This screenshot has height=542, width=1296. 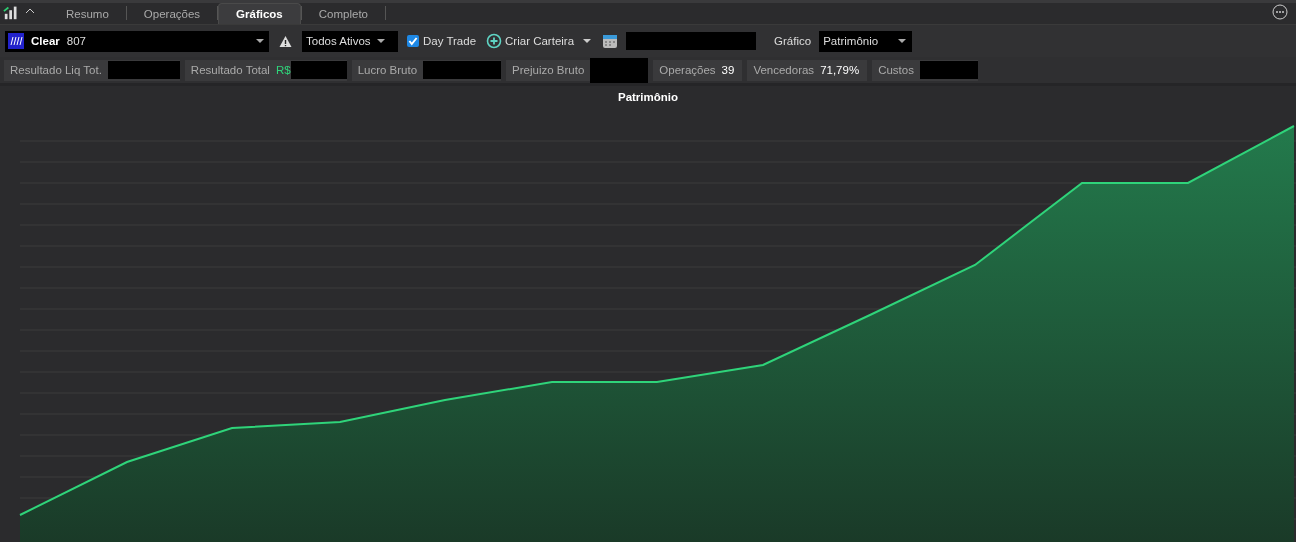 I want to click on tab: Operações, so click(x=172, y=13).